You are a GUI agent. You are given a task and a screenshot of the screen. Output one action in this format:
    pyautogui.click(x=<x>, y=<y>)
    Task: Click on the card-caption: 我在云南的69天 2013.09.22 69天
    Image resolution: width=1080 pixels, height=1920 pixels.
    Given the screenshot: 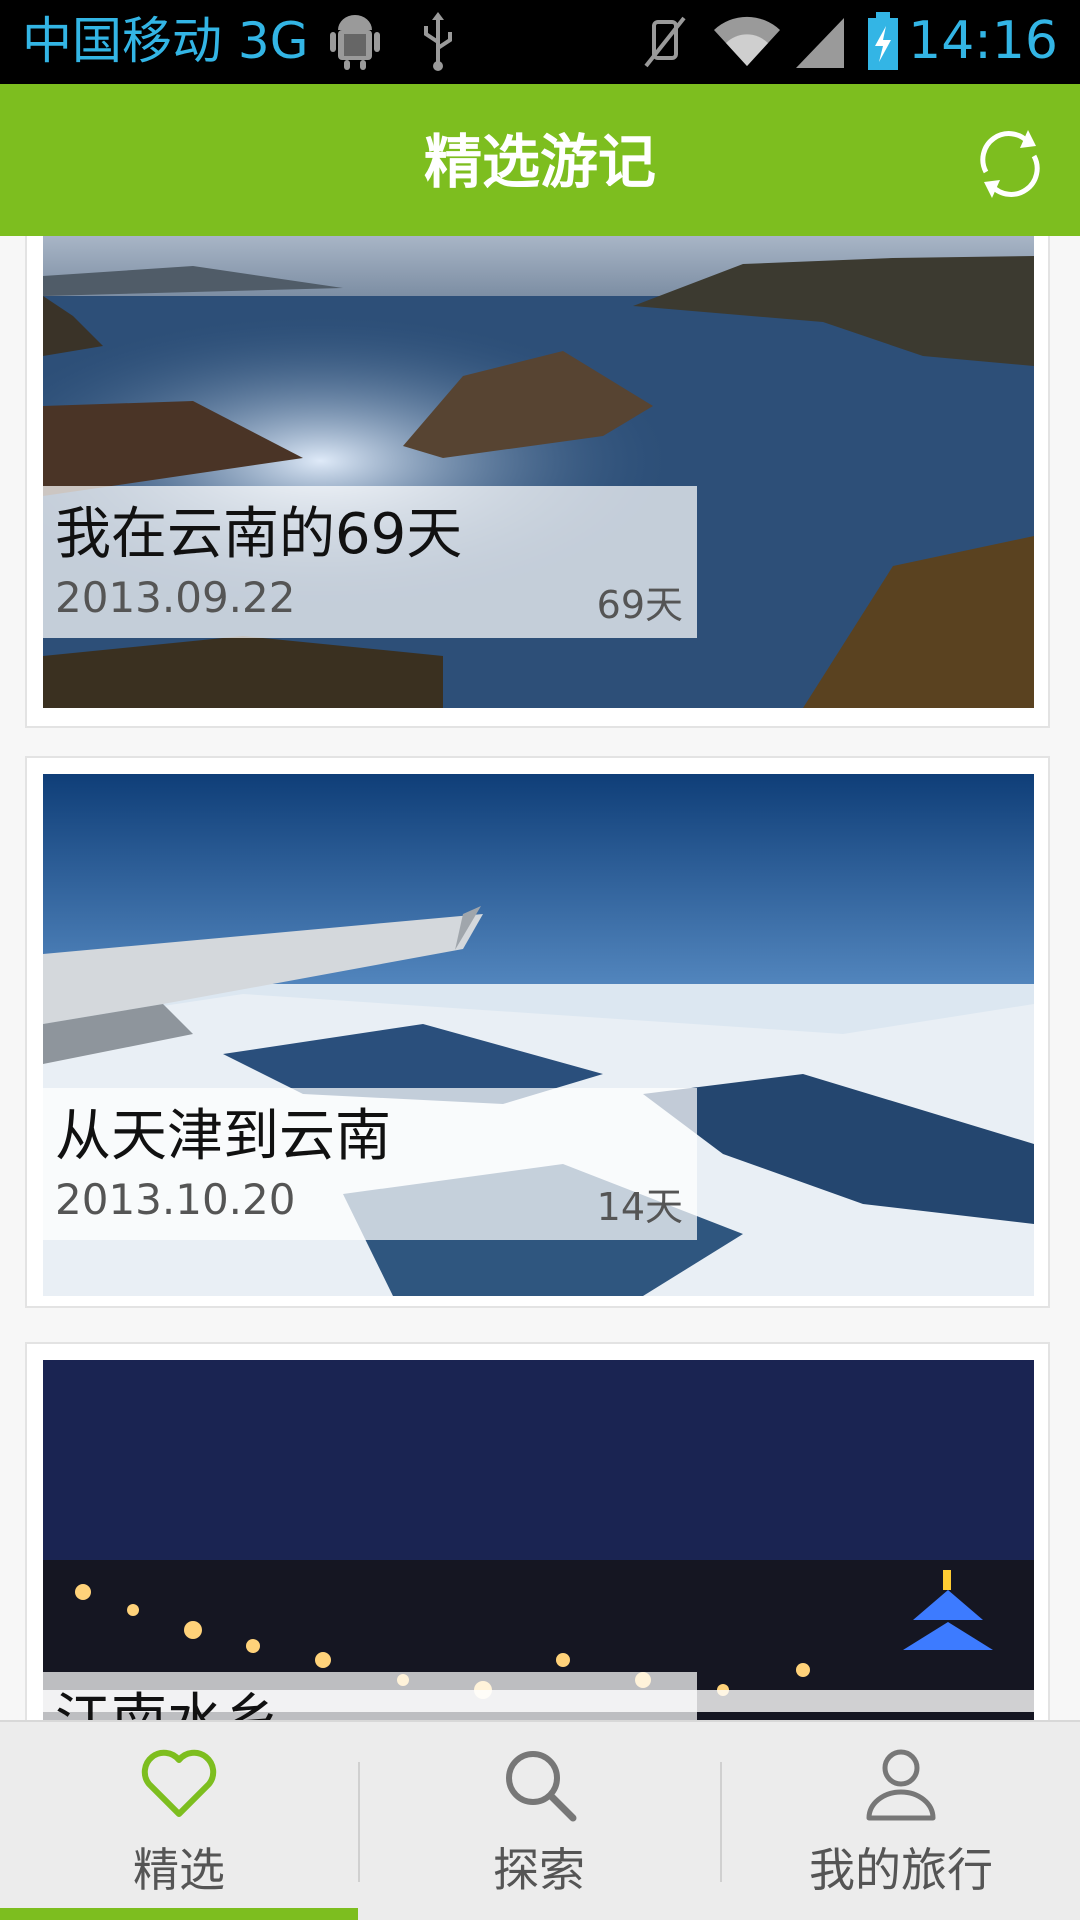 What is the action you would take?
    pyautogui.click(x=370, y=562)
    